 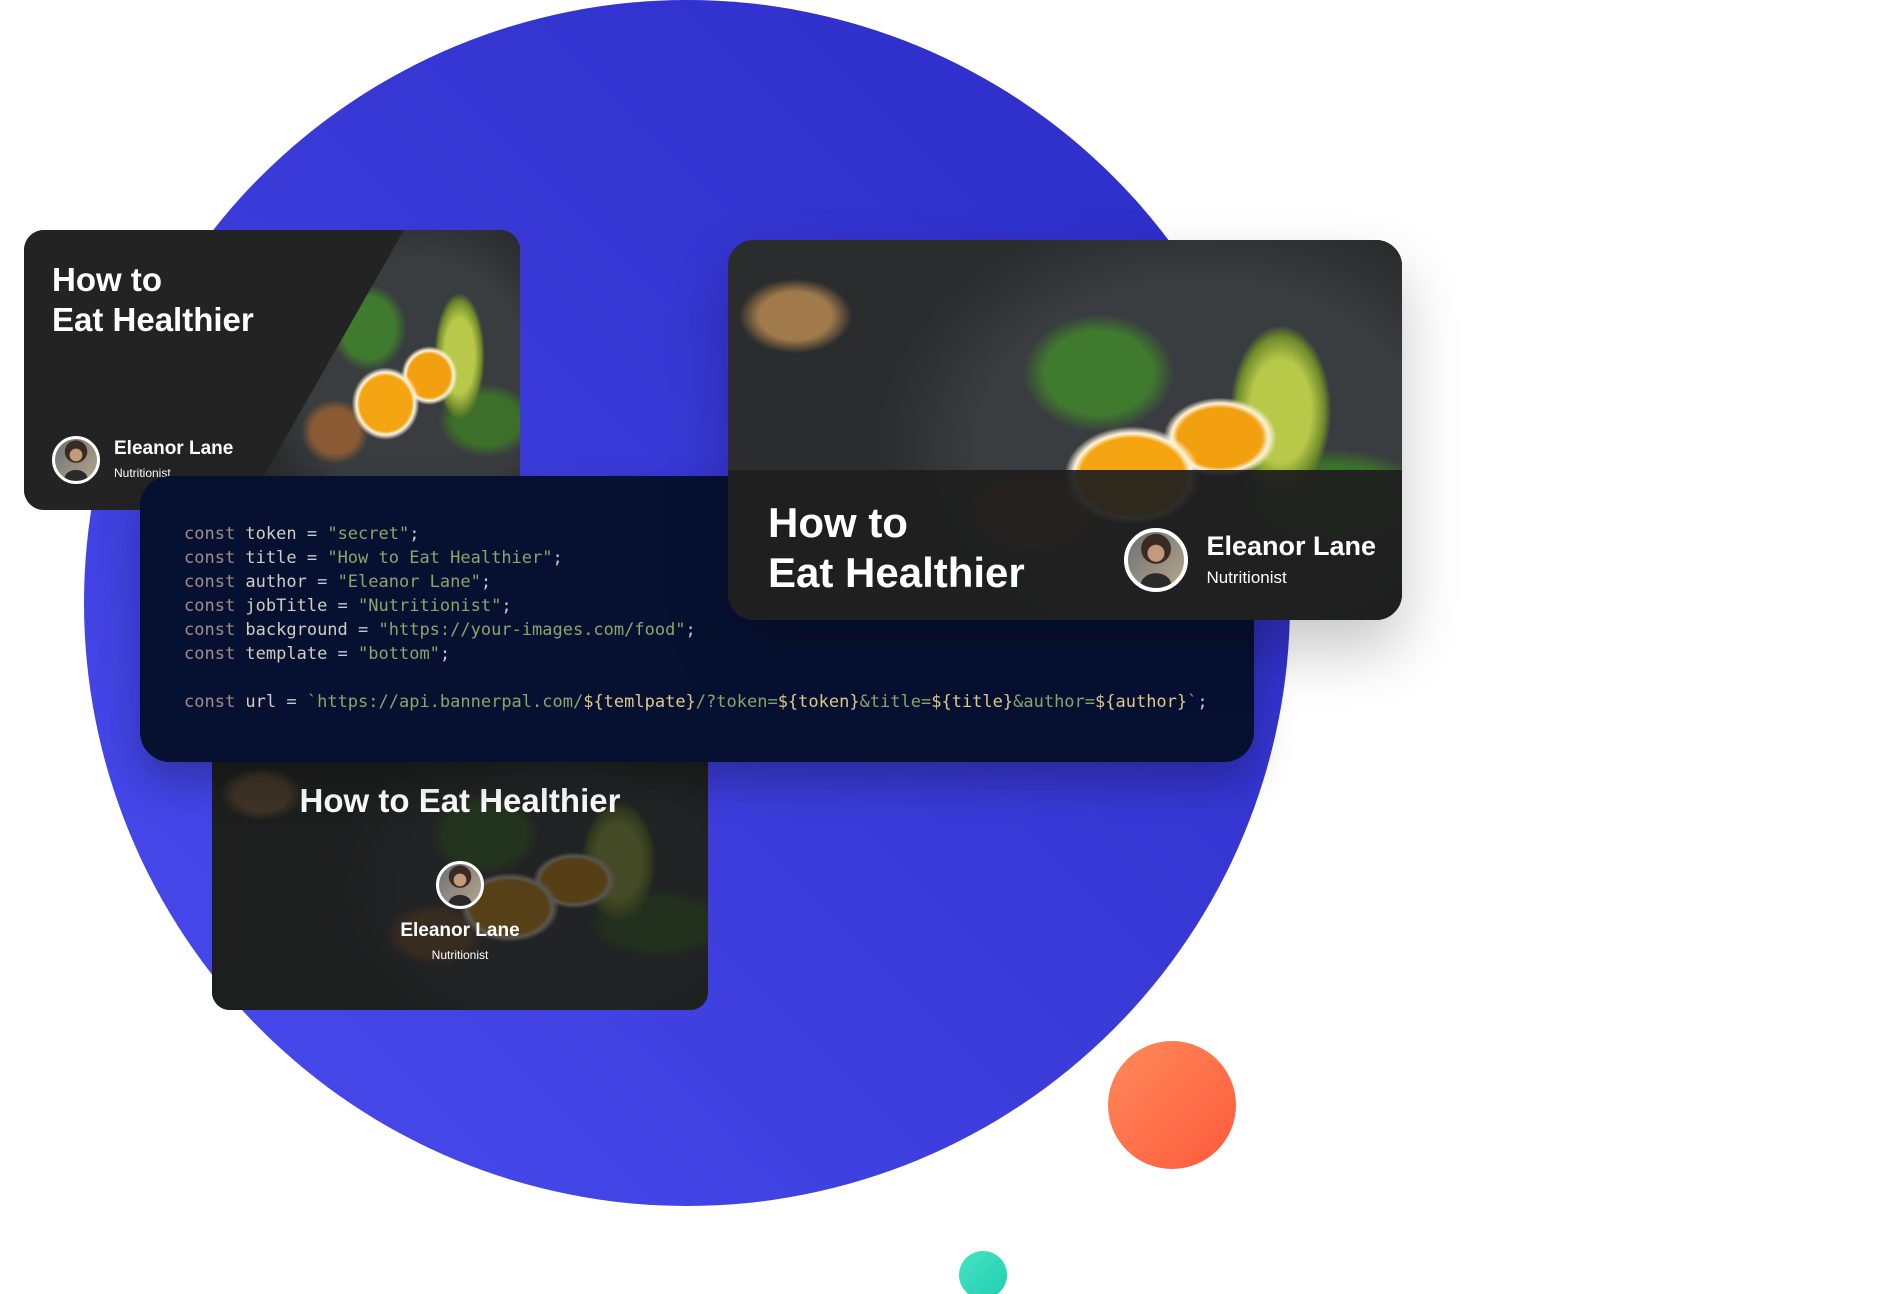 I want to click on code-token: ${temlpate}, so click(x=639, y=702).